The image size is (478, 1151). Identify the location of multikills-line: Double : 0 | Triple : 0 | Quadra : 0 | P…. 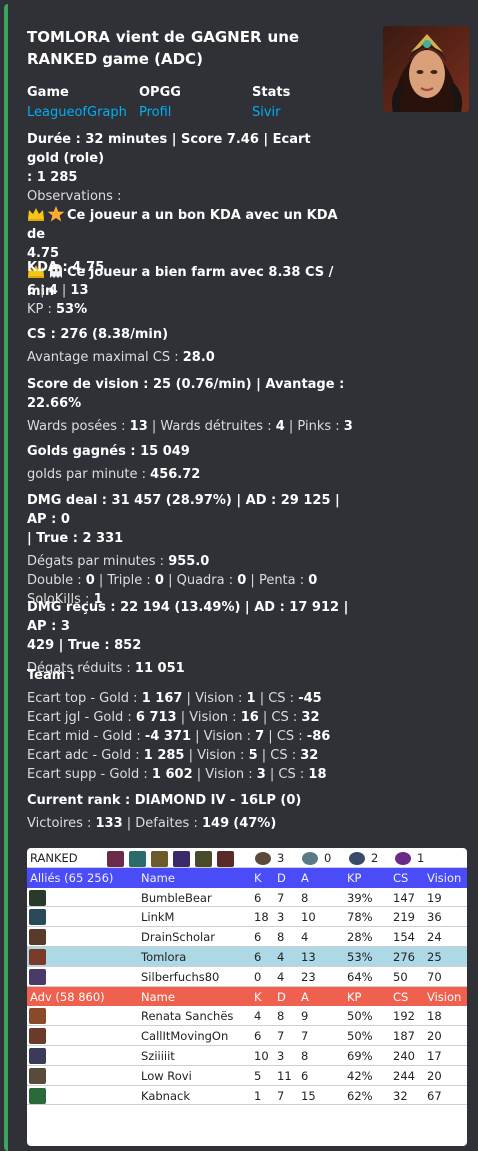
(192, 580).